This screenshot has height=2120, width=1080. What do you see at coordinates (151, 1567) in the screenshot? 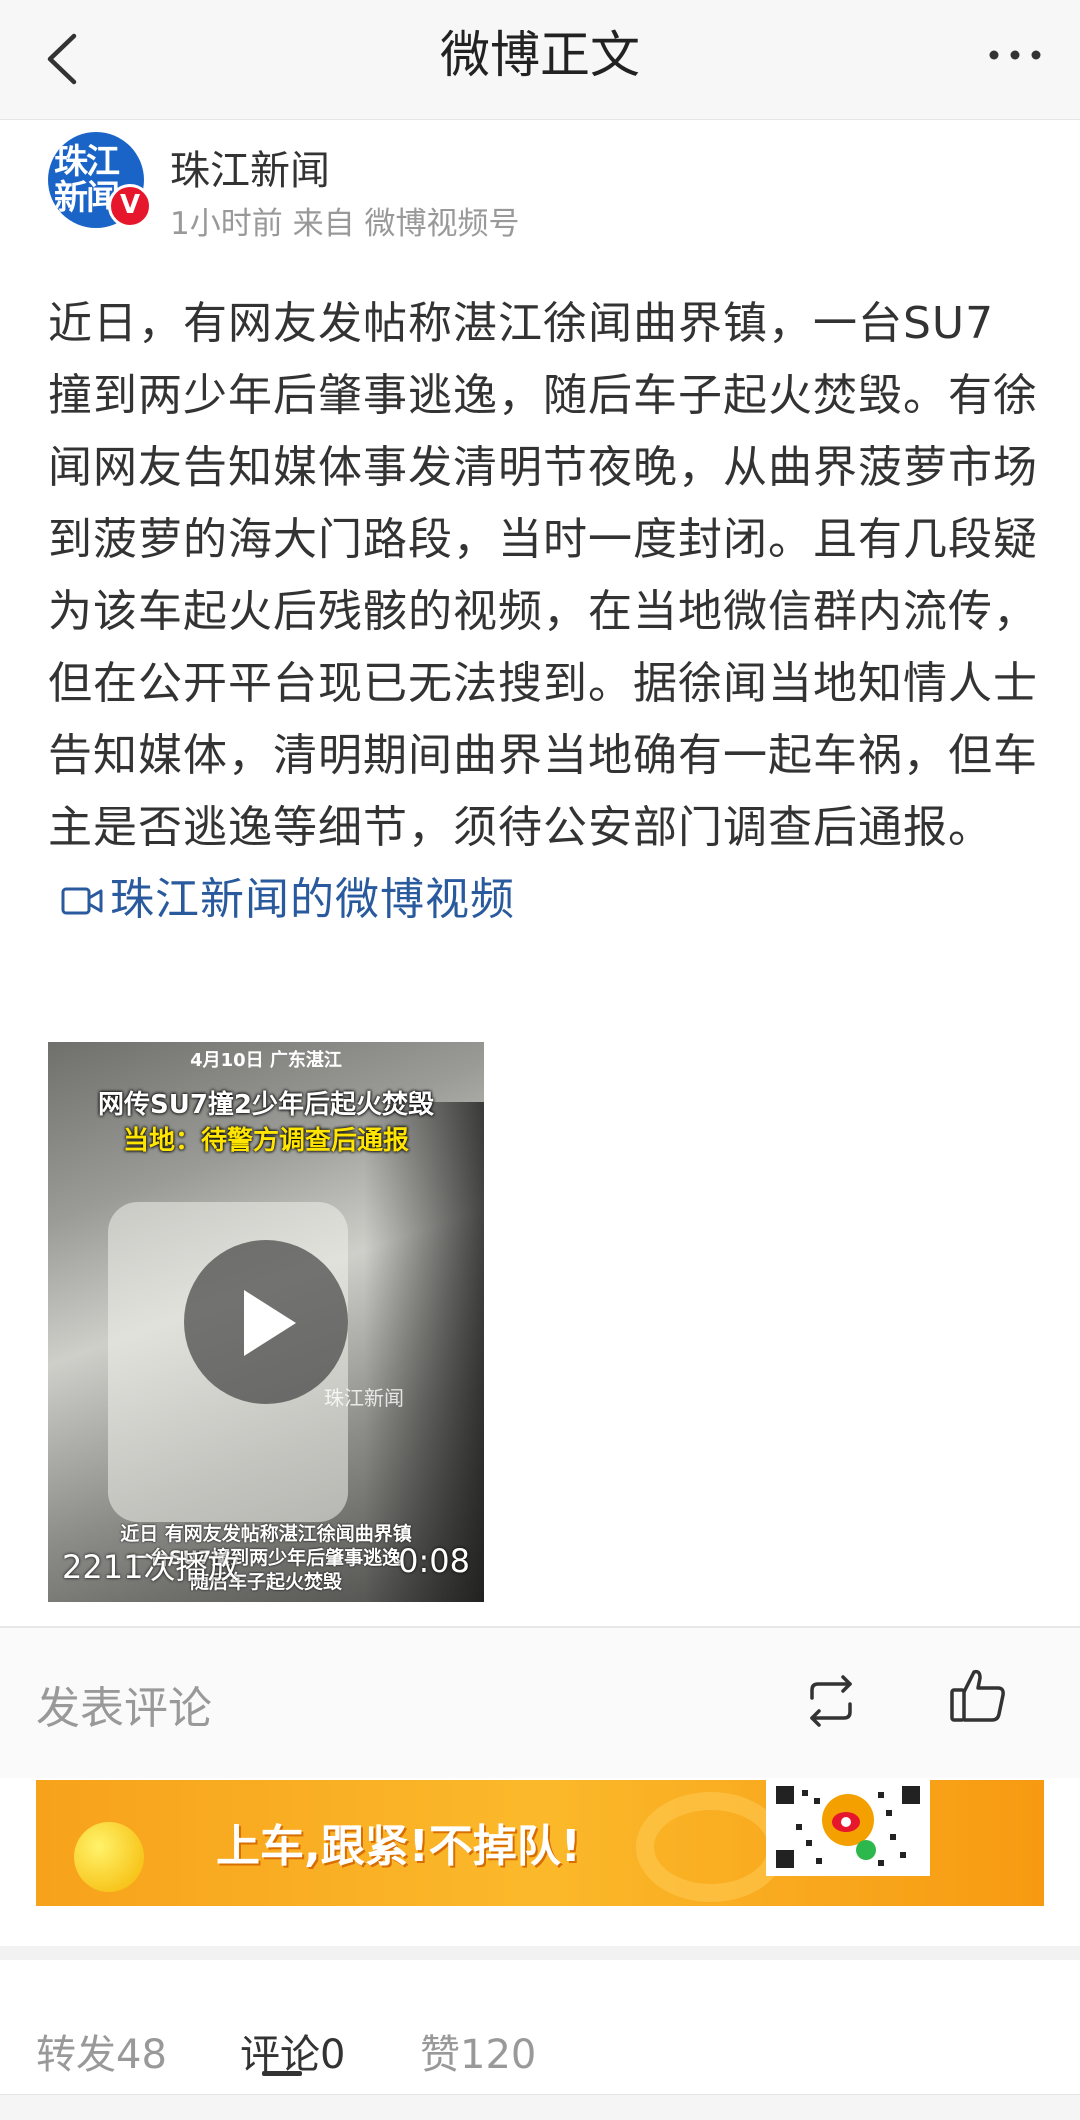
I see `play-count: 2211次播放` at bounding box center [151, 1567].